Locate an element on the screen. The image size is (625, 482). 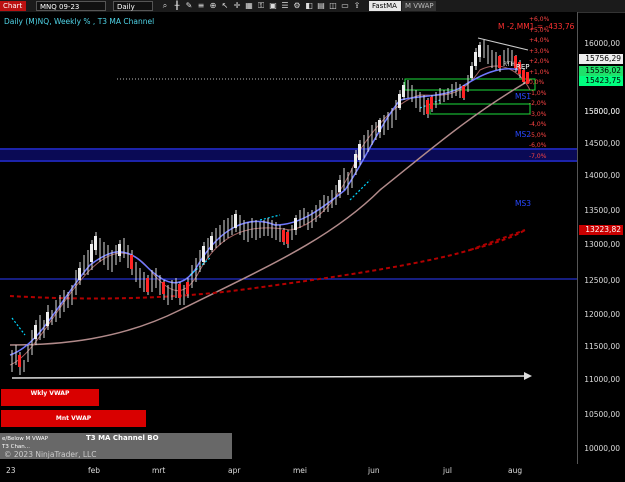
share-icon: ⇪ is located at coordinates (357, 6).